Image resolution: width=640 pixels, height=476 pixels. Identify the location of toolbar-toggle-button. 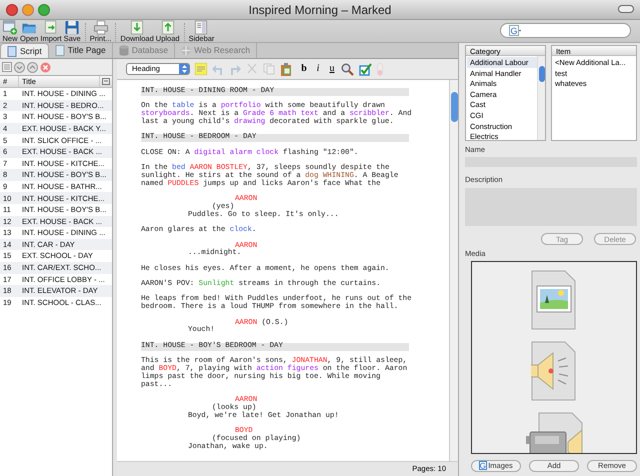
(626, 9).